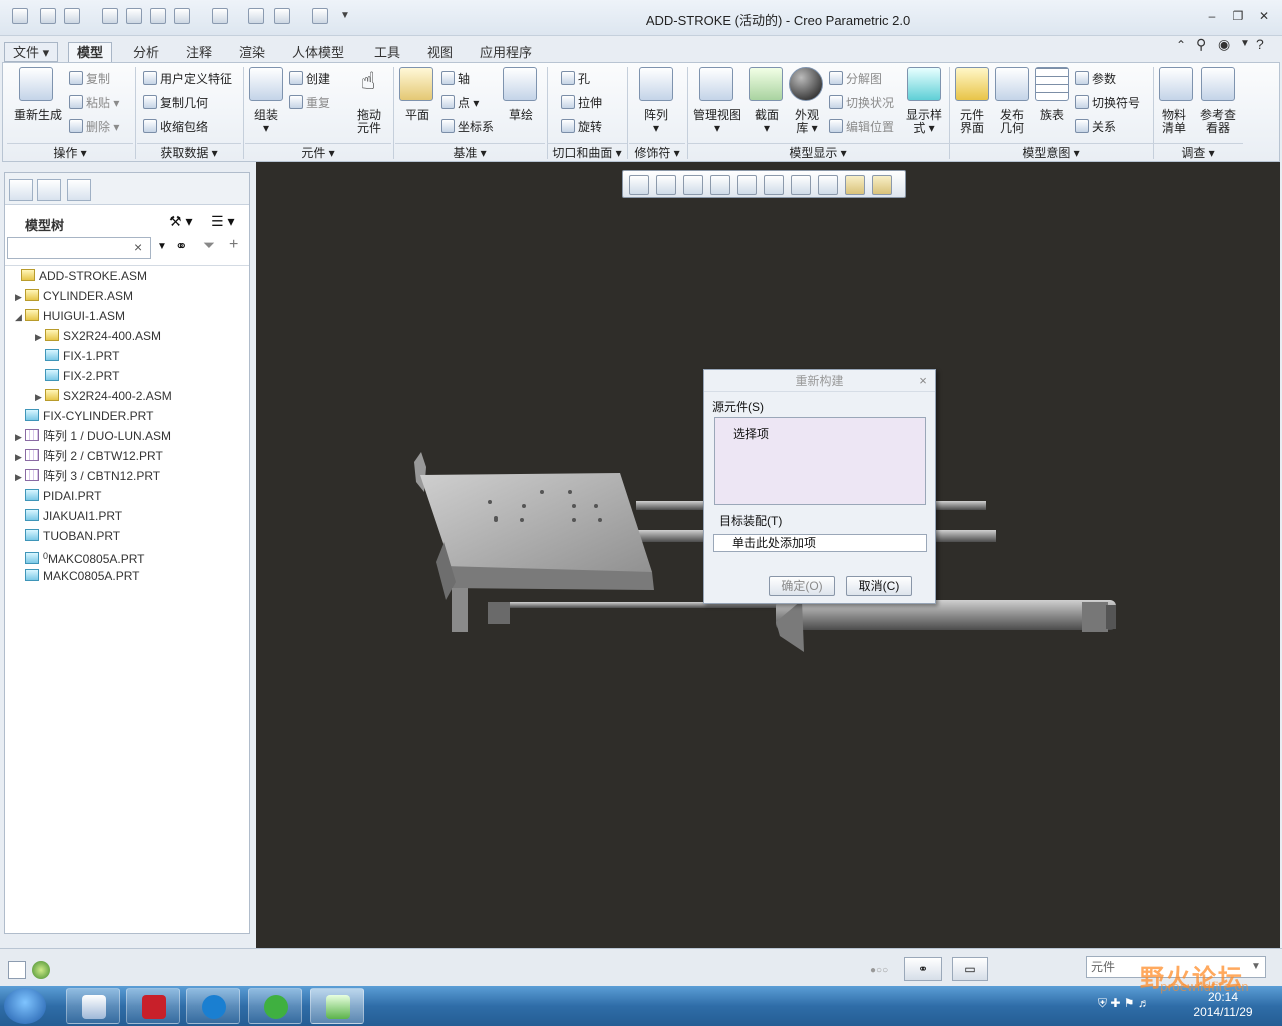 The width and height of the screenshot is (1282, 1026). Describe the element at coordinates (38, 115) in the screenshot. I see `regenerate-button: 重新生成` at that location.